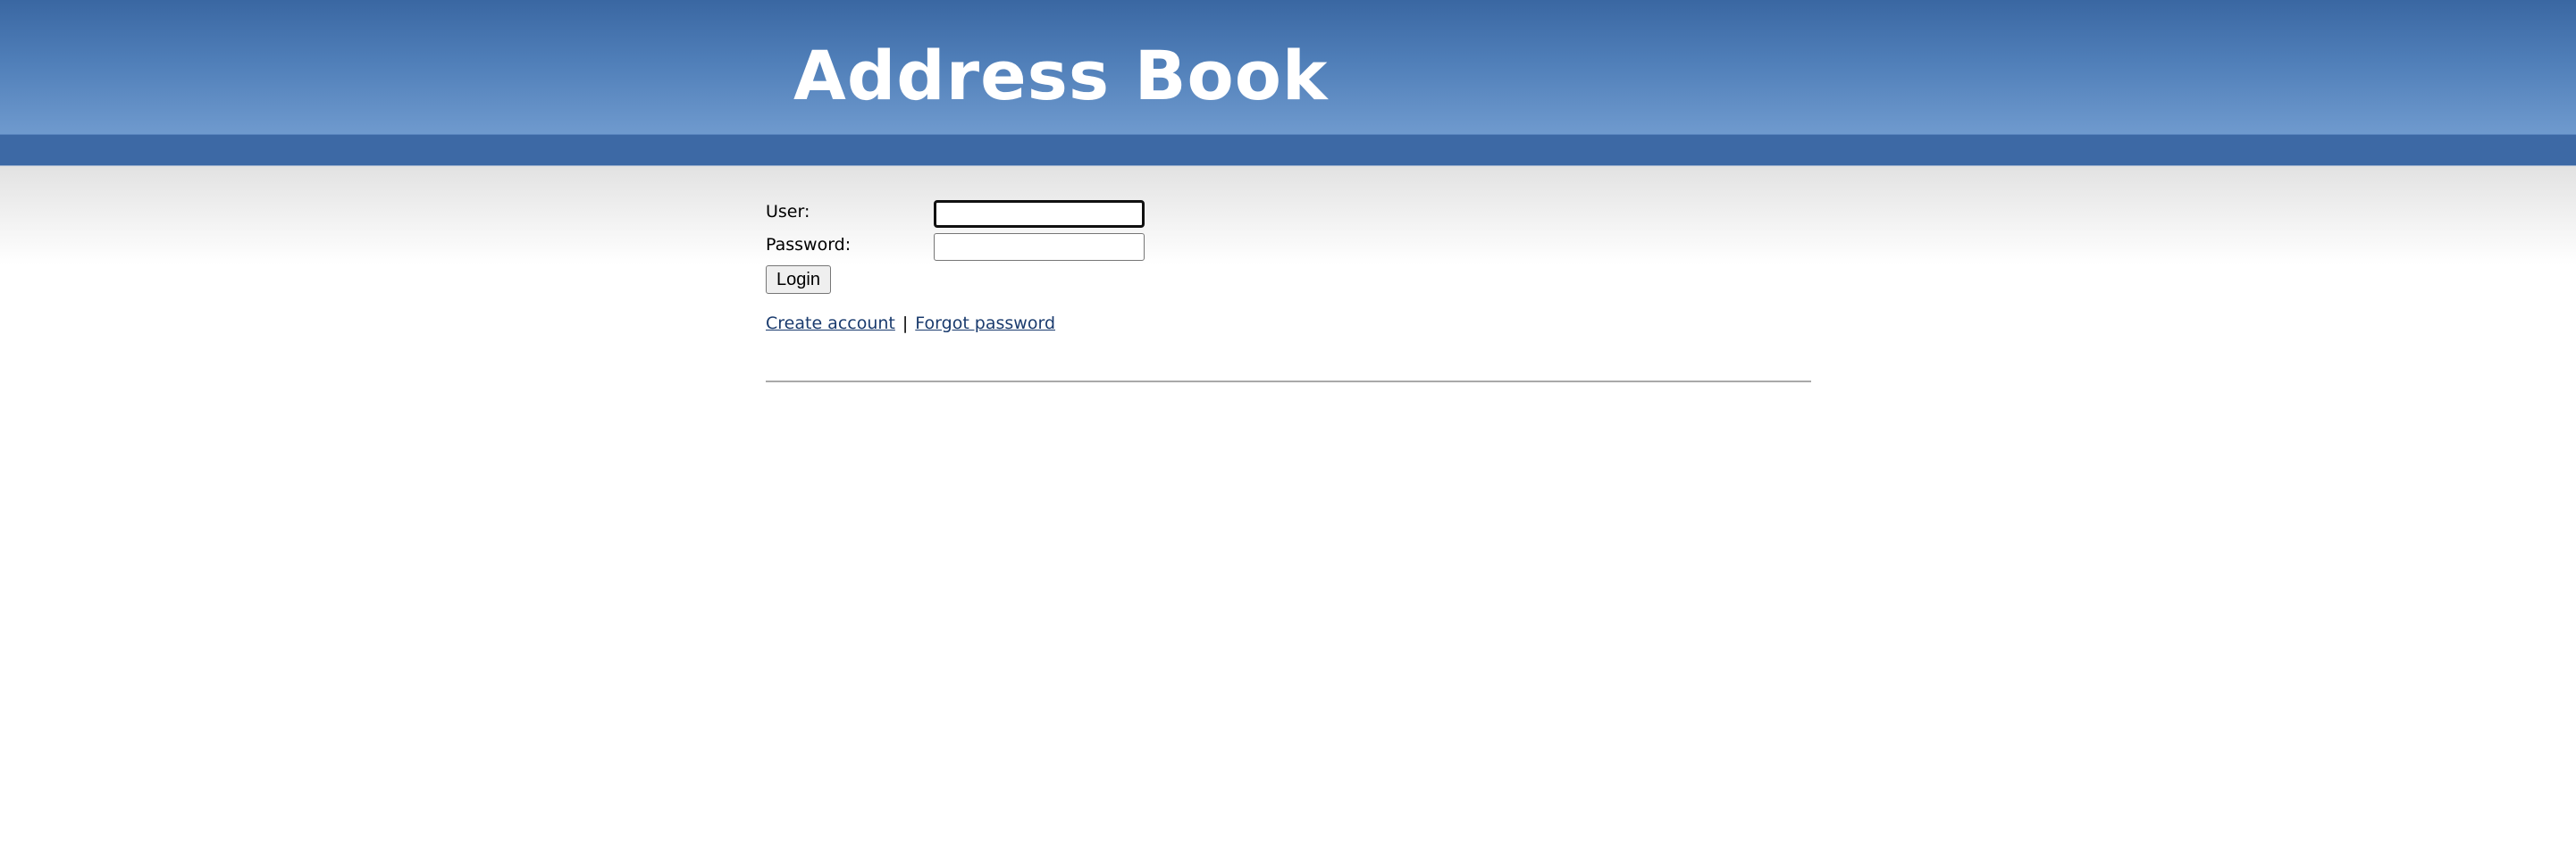 This screenshot has width=2576, height=862. What do you see at coordinates (1288, 215) in the screenshot?
I see `content-background` at bounding box center [1288, 215].